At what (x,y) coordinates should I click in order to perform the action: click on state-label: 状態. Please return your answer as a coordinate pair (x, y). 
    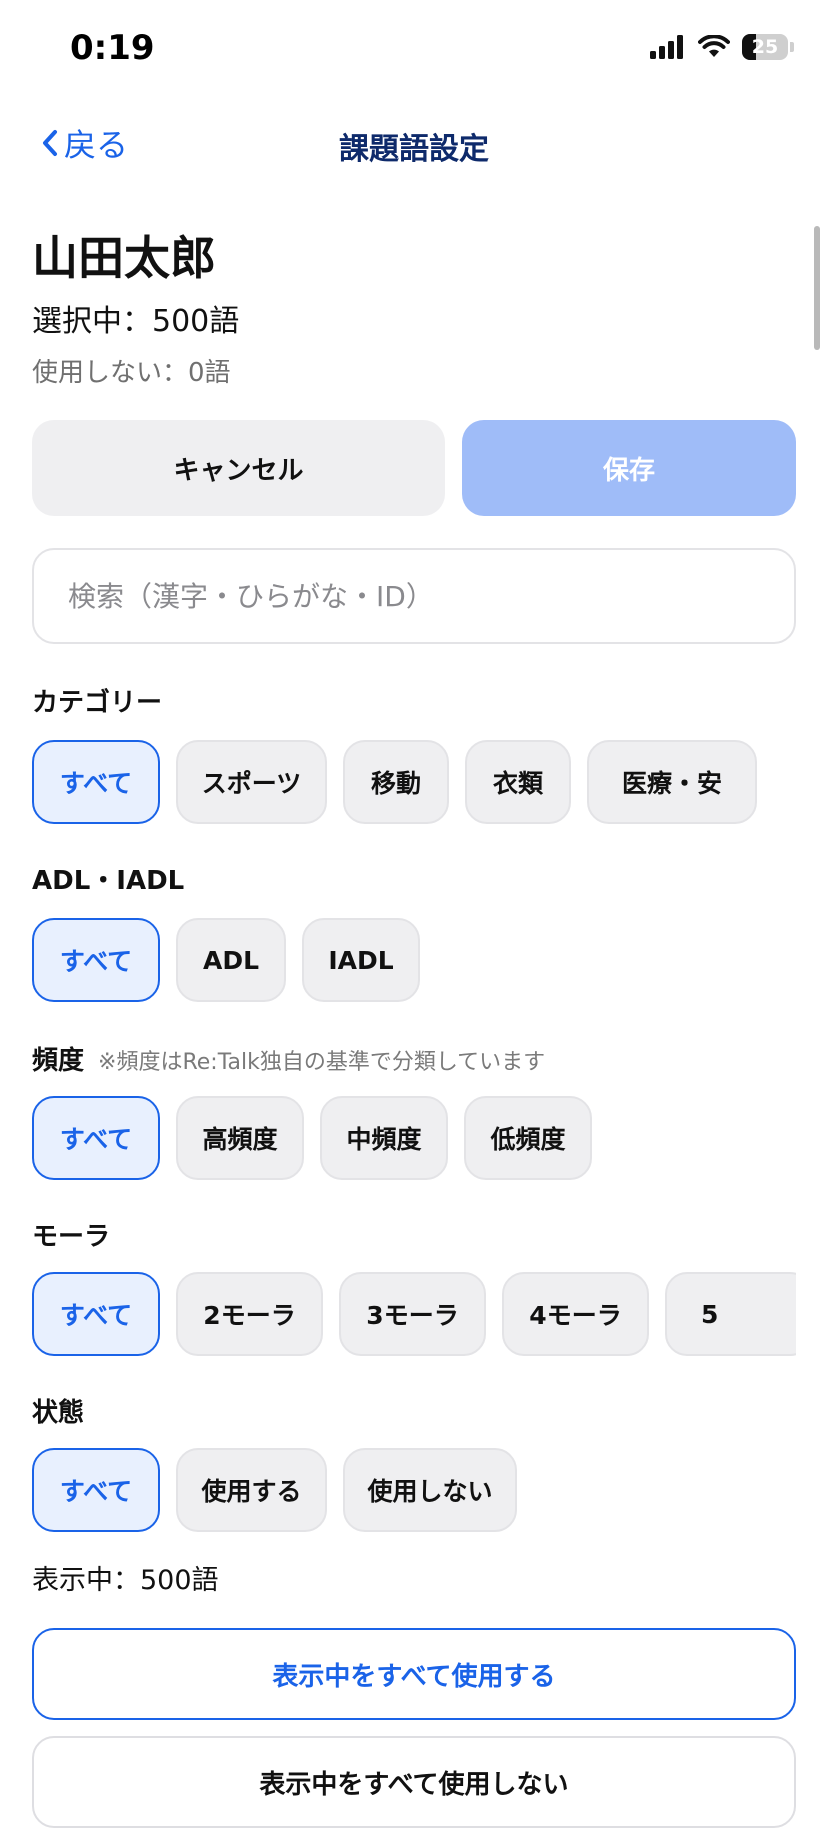
    Looking at the image, I should click on (58, 1413).